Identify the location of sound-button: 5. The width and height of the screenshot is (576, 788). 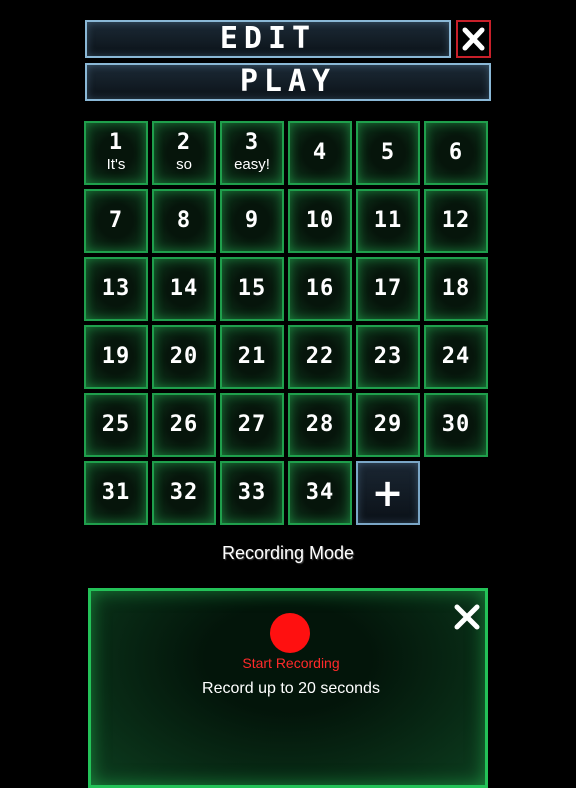
(388, 153).